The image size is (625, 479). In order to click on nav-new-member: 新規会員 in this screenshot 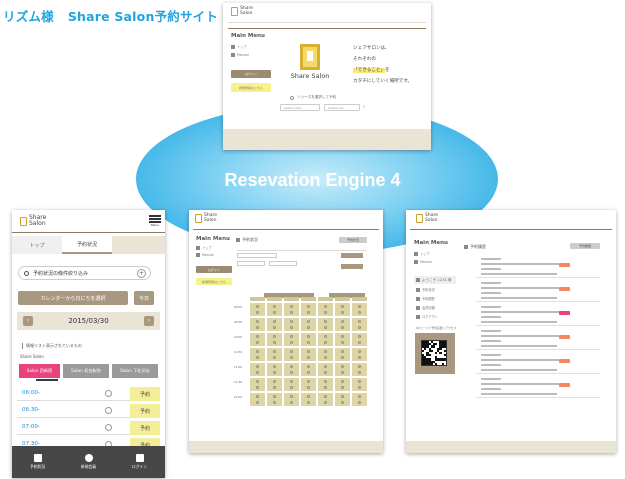, I will do `click(88, 462)`.